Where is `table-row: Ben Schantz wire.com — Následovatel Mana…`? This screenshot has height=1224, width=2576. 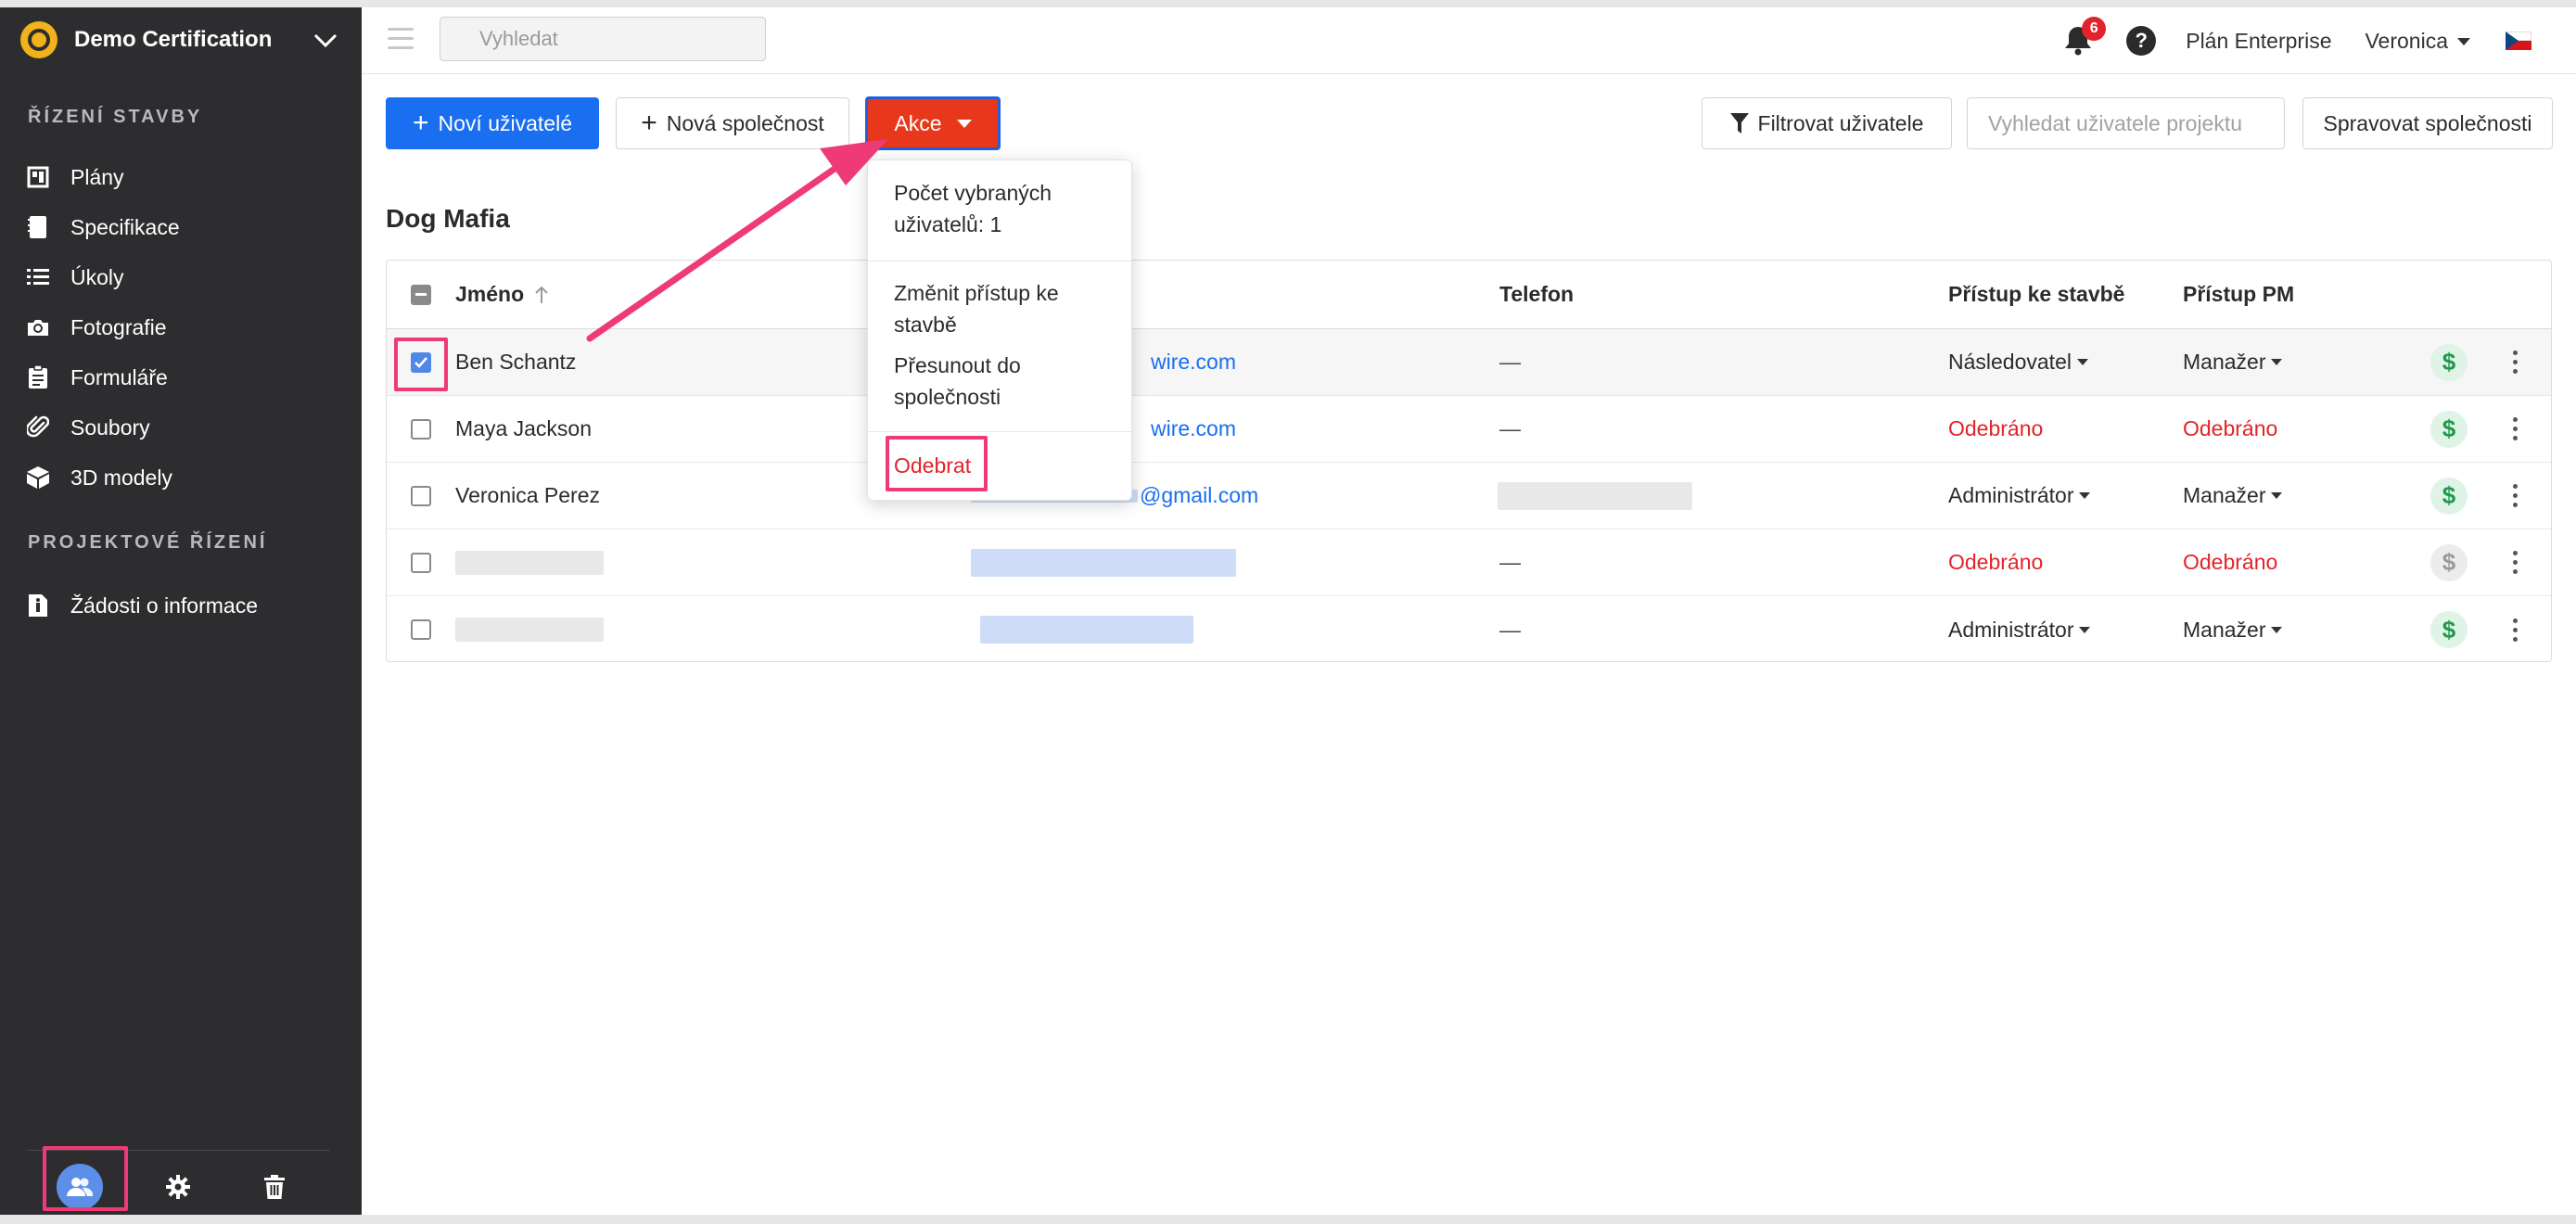
table-row: Ben Schantz wire.com — Následovatel Mana… is located at coordinates (1469, 362).